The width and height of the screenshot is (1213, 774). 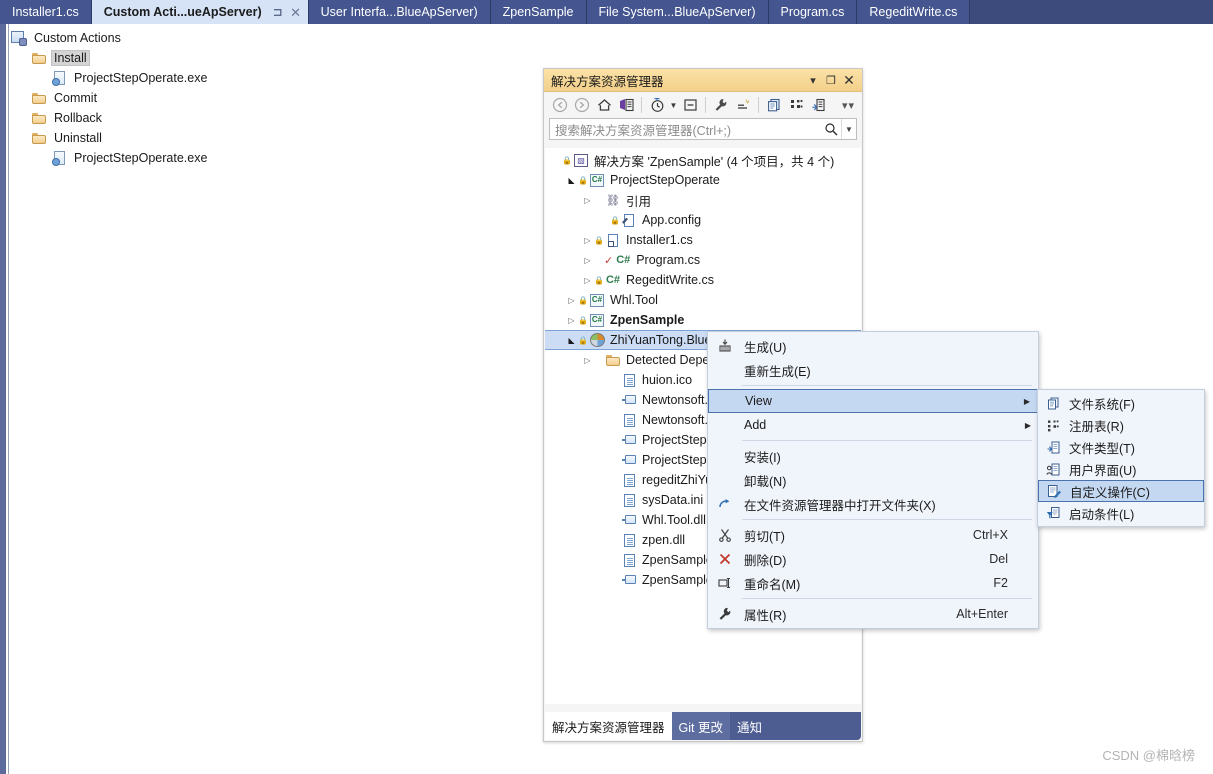 What do you see at coordinates (873, 370) in the screenshot?
I see `context-menu-item: 重新生成(E)` at bounding box center [873, 370].